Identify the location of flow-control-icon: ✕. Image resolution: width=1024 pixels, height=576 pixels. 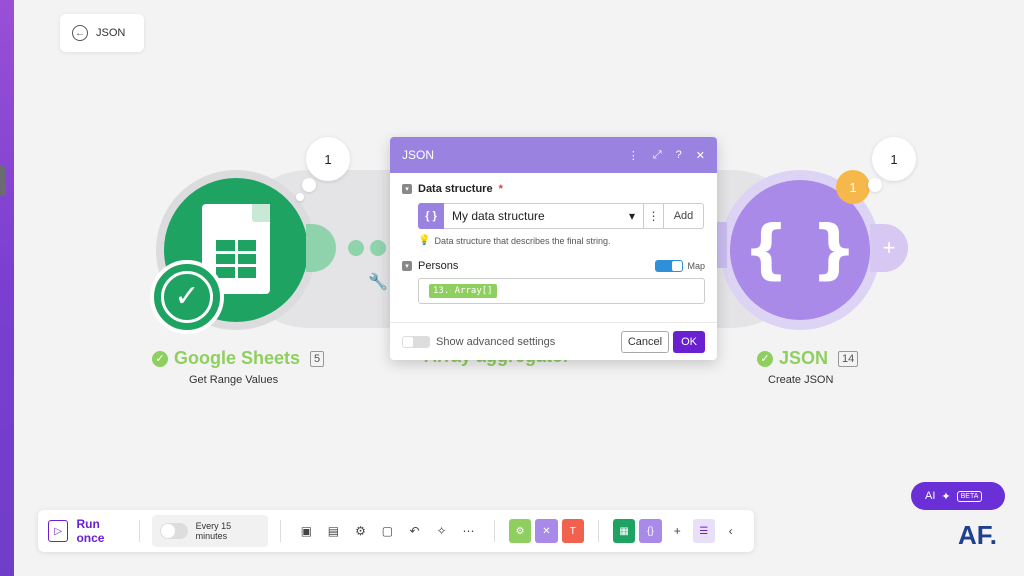
(546, 531).